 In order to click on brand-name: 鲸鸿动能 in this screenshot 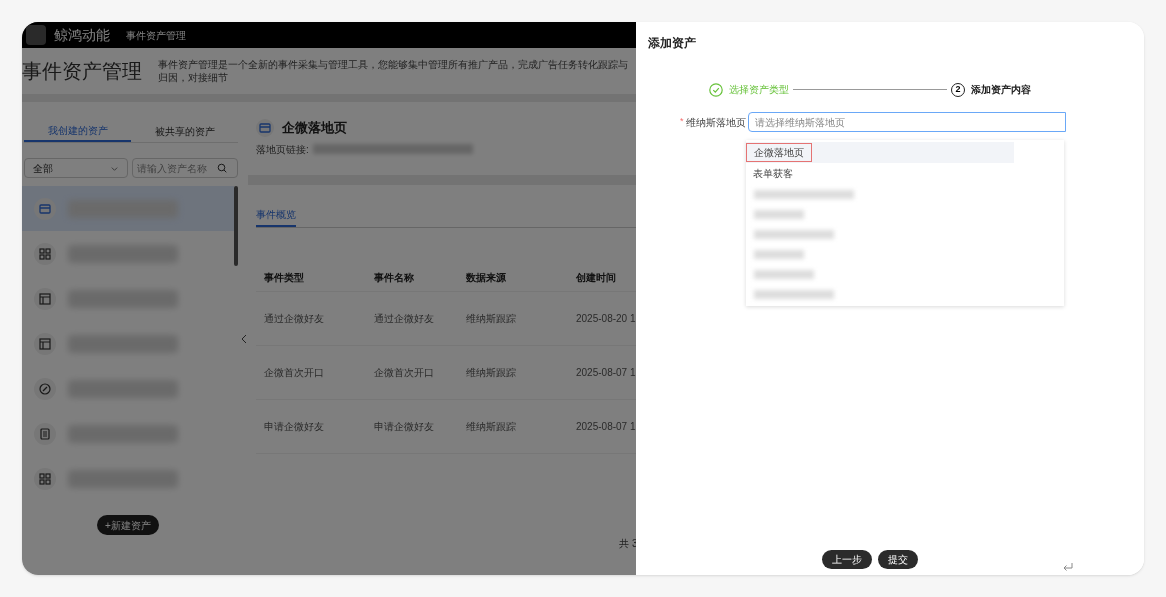, I will do `click(82, 35)`.